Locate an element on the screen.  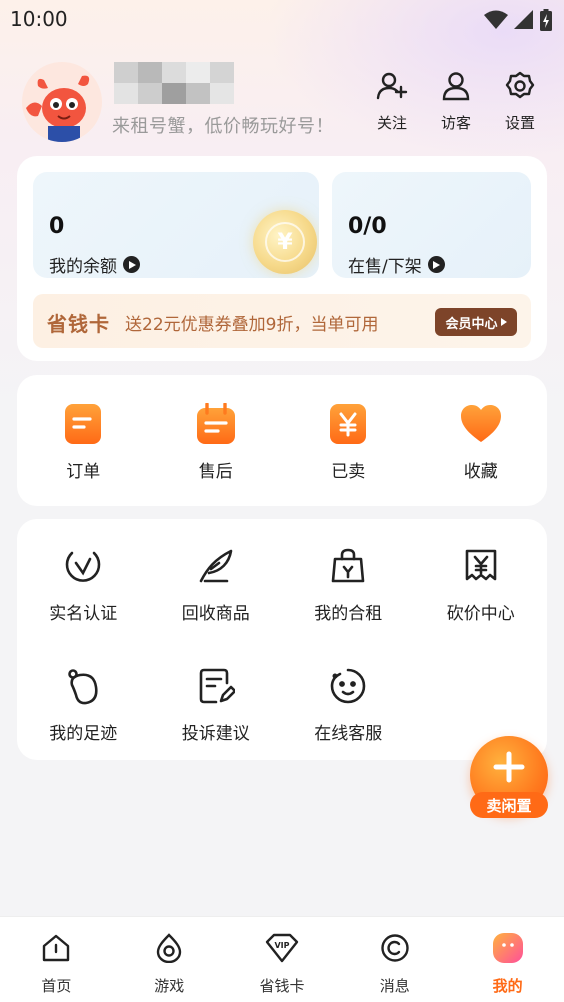
gear-icon is located at coordinates (520, 86).